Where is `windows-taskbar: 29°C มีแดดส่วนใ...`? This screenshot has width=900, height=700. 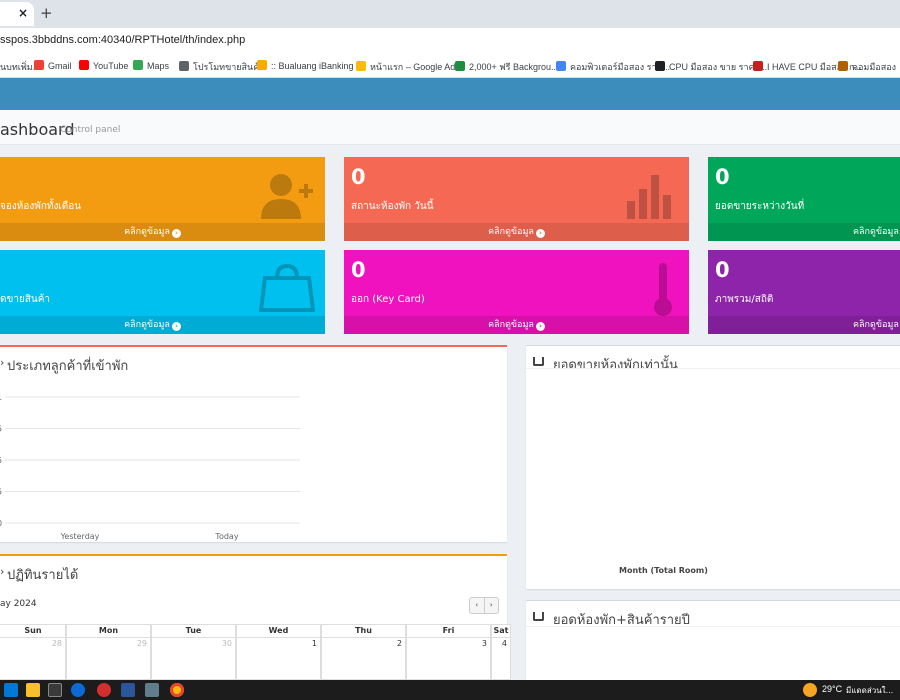
windows-taskbar: 29°C มีแดดส่วนใ... is located at coordinates (450, 690).